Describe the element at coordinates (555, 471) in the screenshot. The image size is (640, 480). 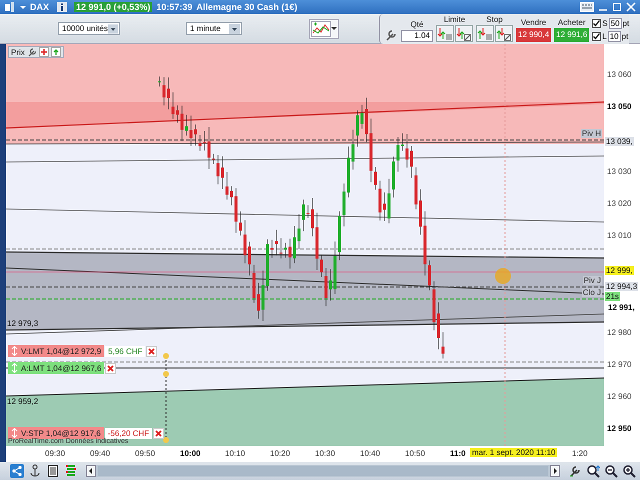
I see `scroll-right-icon` at that location.